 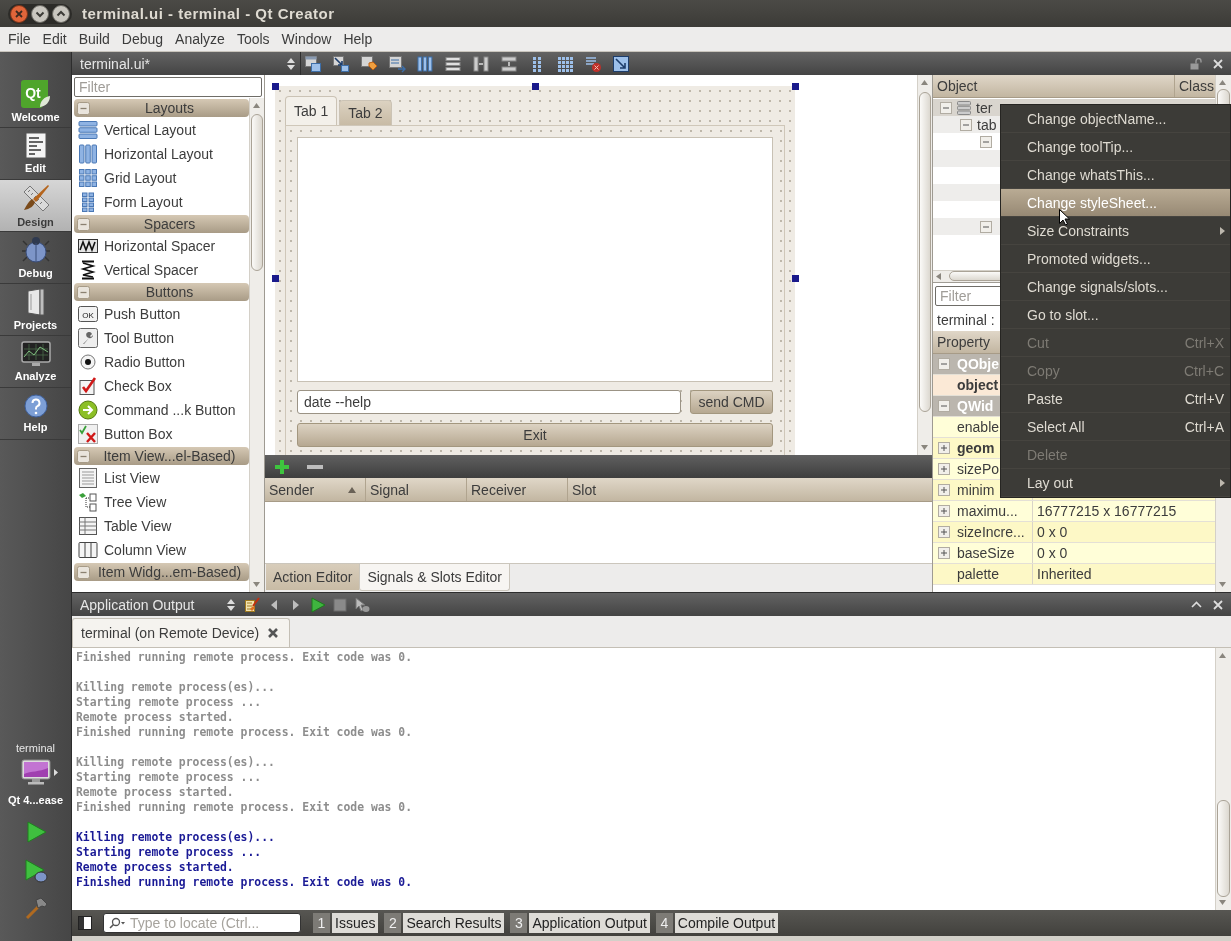 What do you see at coordinates (1107, 511) in the screenshot?
I see `property-value: 16777215 x 16777215` at bounding box center [1107, 511].